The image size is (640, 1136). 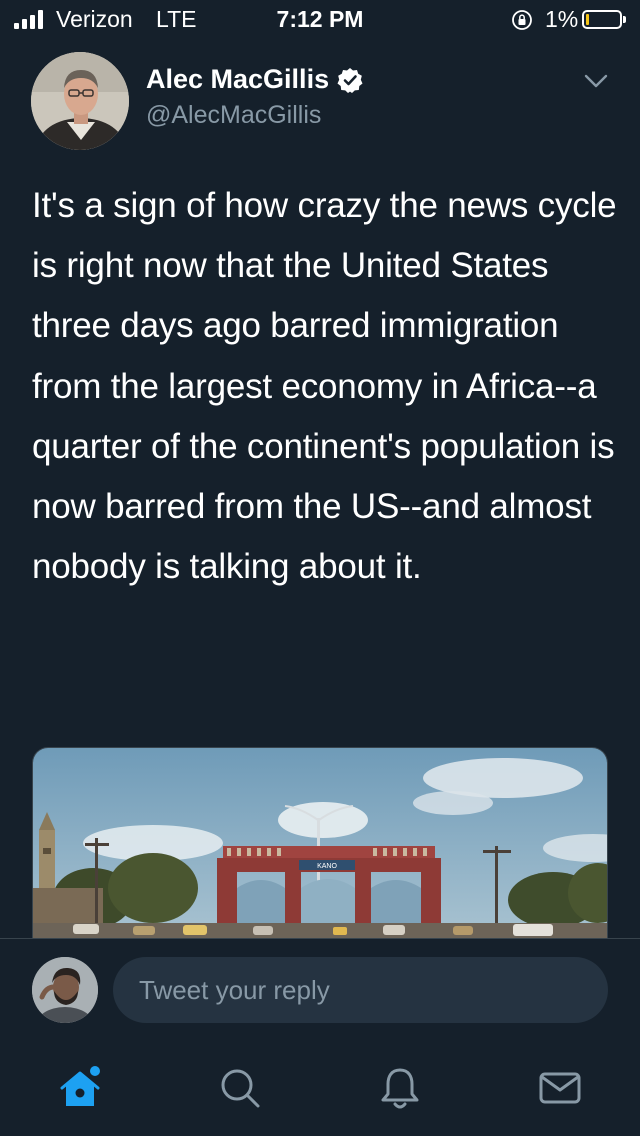 I want to click on mail-icon, so click(x=560, y=1088).